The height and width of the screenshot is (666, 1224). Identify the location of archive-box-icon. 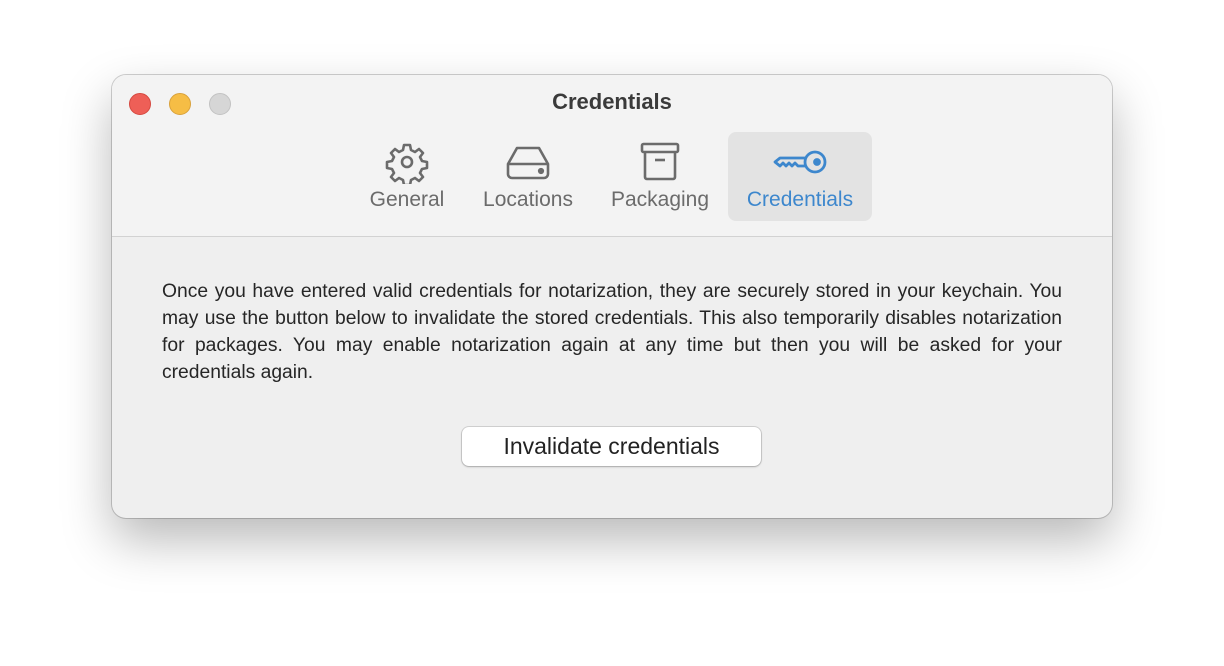
(660, 161).